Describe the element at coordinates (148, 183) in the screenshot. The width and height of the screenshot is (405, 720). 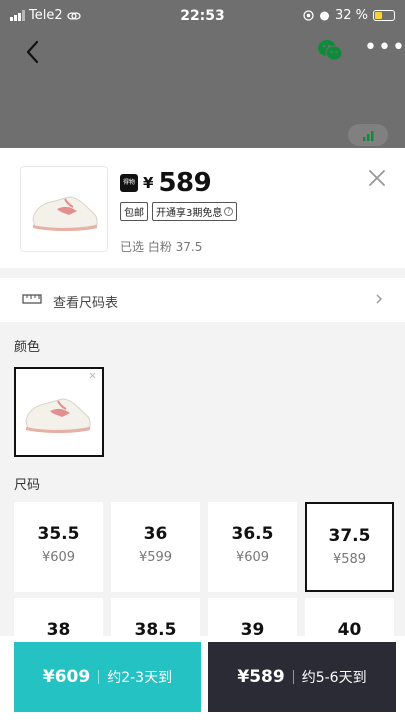
I see `currency-symbol: ¥` at that location.